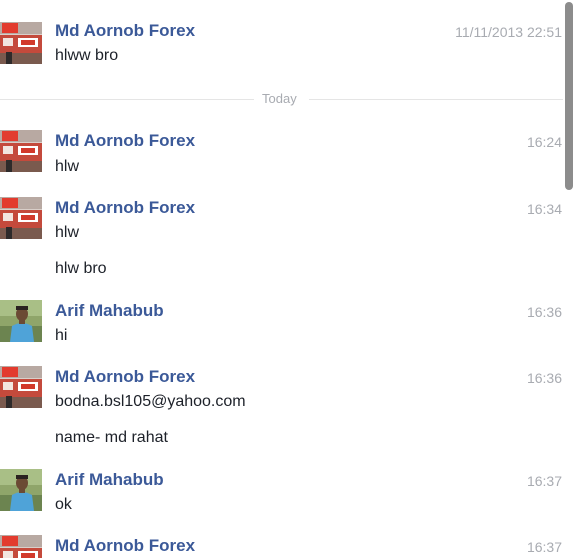  Describe the element at coordinates (281, 160) in the screenshot. I see `message-group: Md Aornob Forex 16:24 hlw` at that location.